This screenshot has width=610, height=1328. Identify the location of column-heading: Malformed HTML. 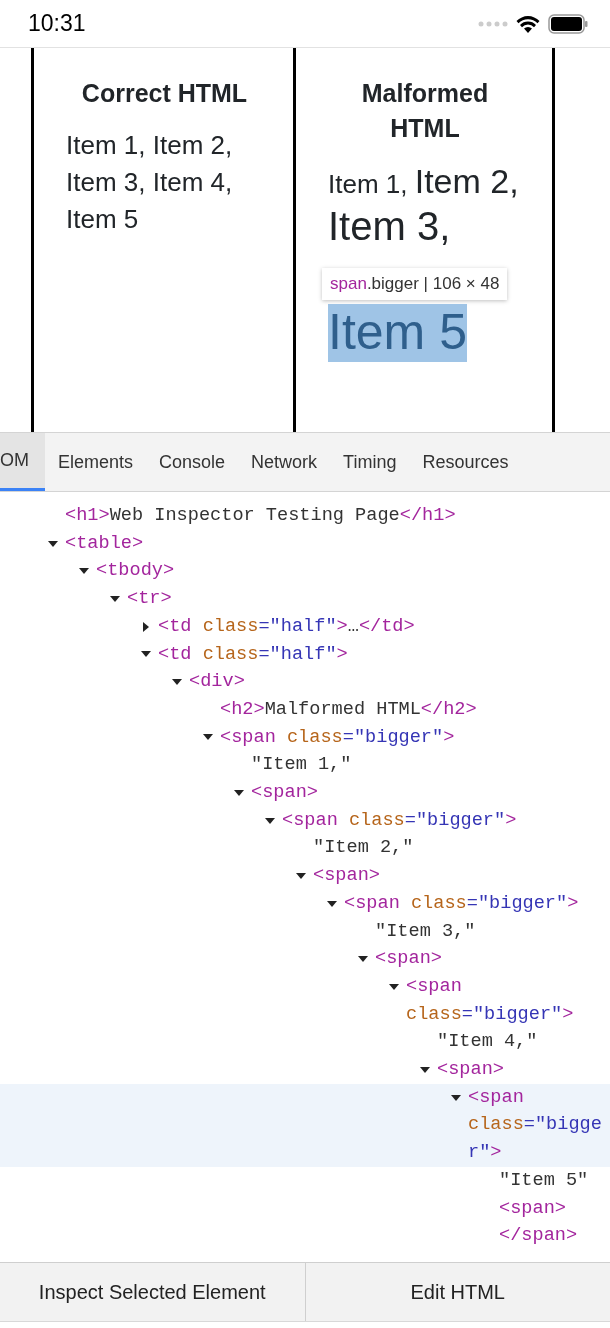
(425, 111).